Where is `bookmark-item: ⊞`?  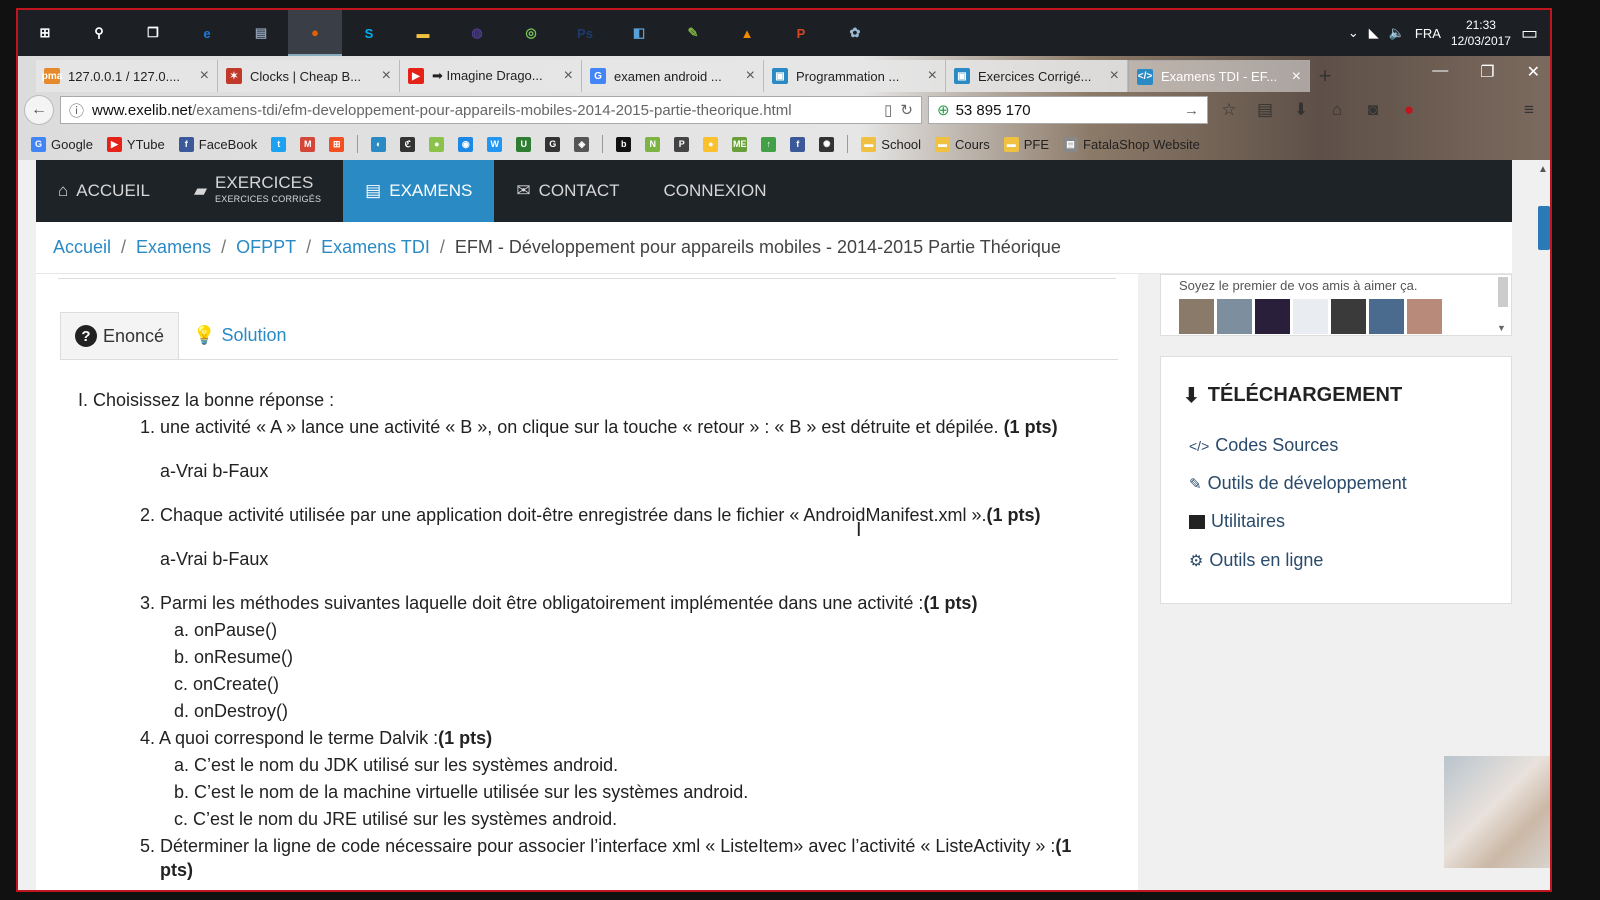
bookmark-item: ⊞ is located at coordinates (336, 144).